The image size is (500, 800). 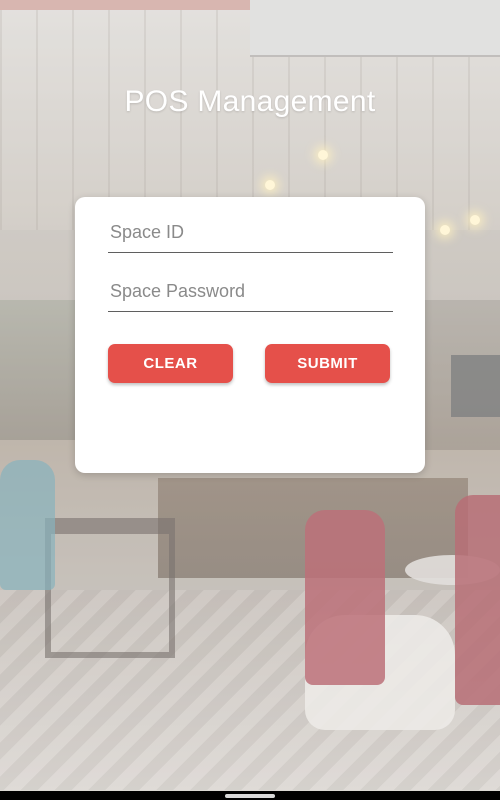 What do you see at coordinates (327, 363) in the screenshot?
I see `submit-button: SUBMIT` at bounding box center [327, 363].